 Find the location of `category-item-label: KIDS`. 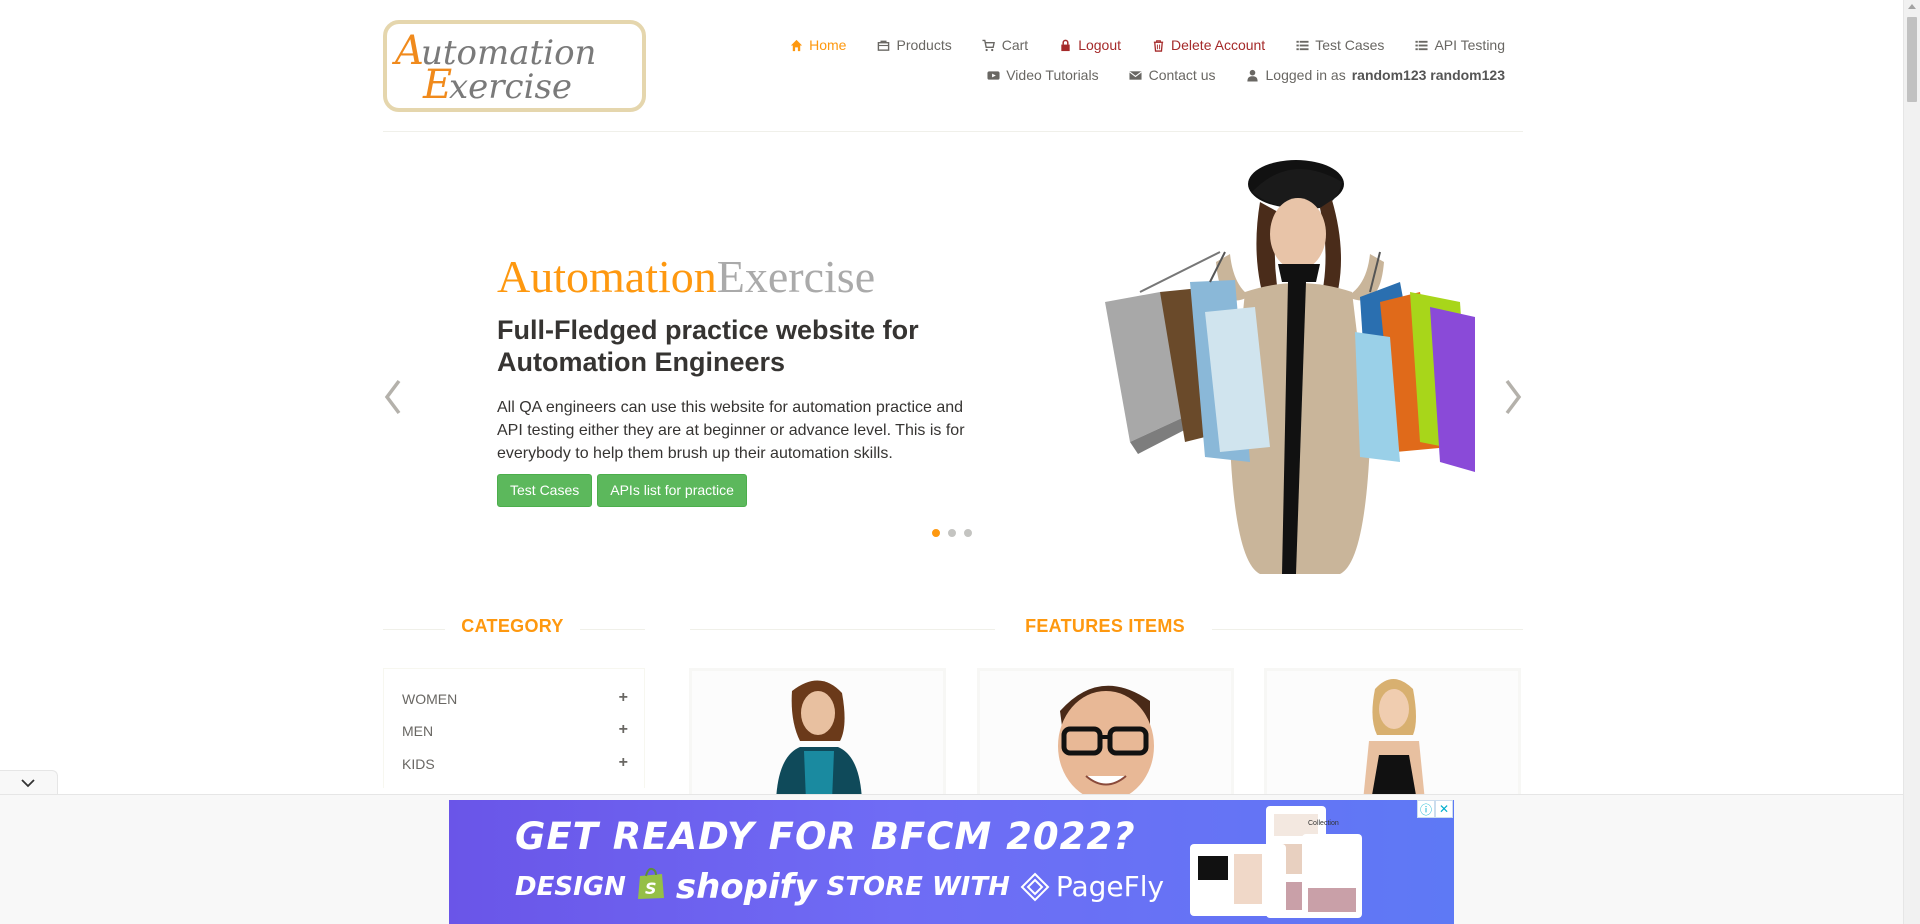

category-item-label: KIDS is located at coordinates (418, 764).